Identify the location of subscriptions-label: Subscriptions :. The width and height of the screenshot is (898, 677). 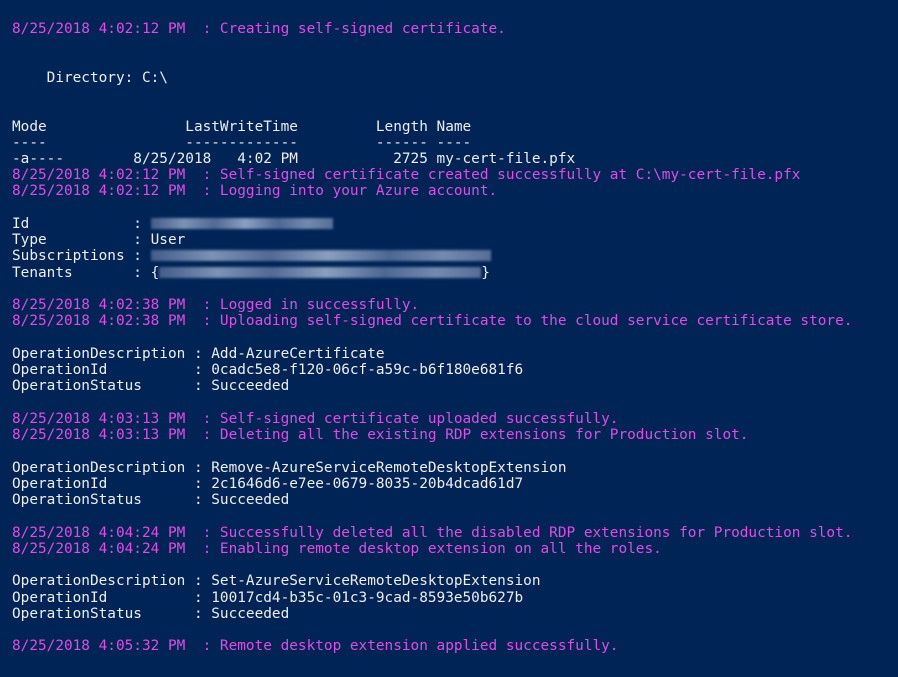
(81, 256).